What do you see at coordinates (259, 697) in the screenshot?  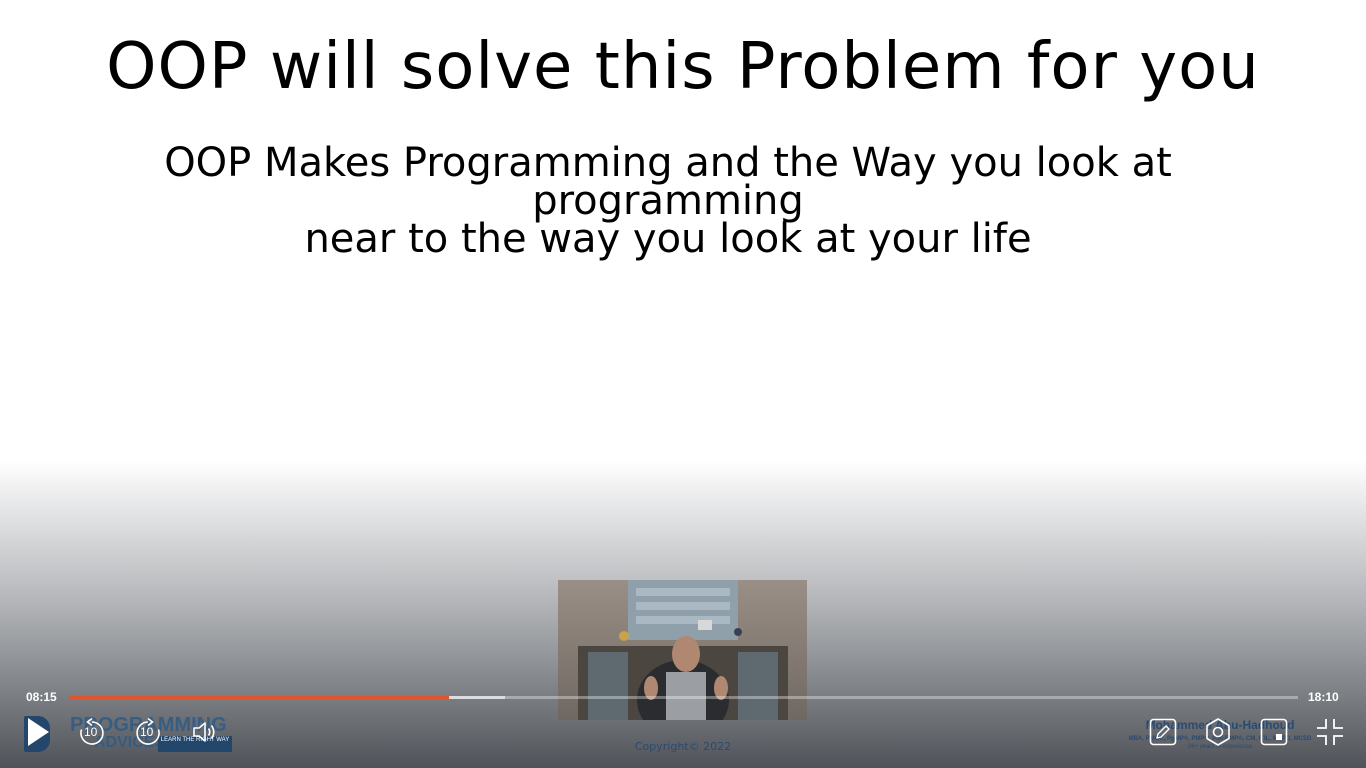 I see `played-bar` at bounding box center [259, 697].